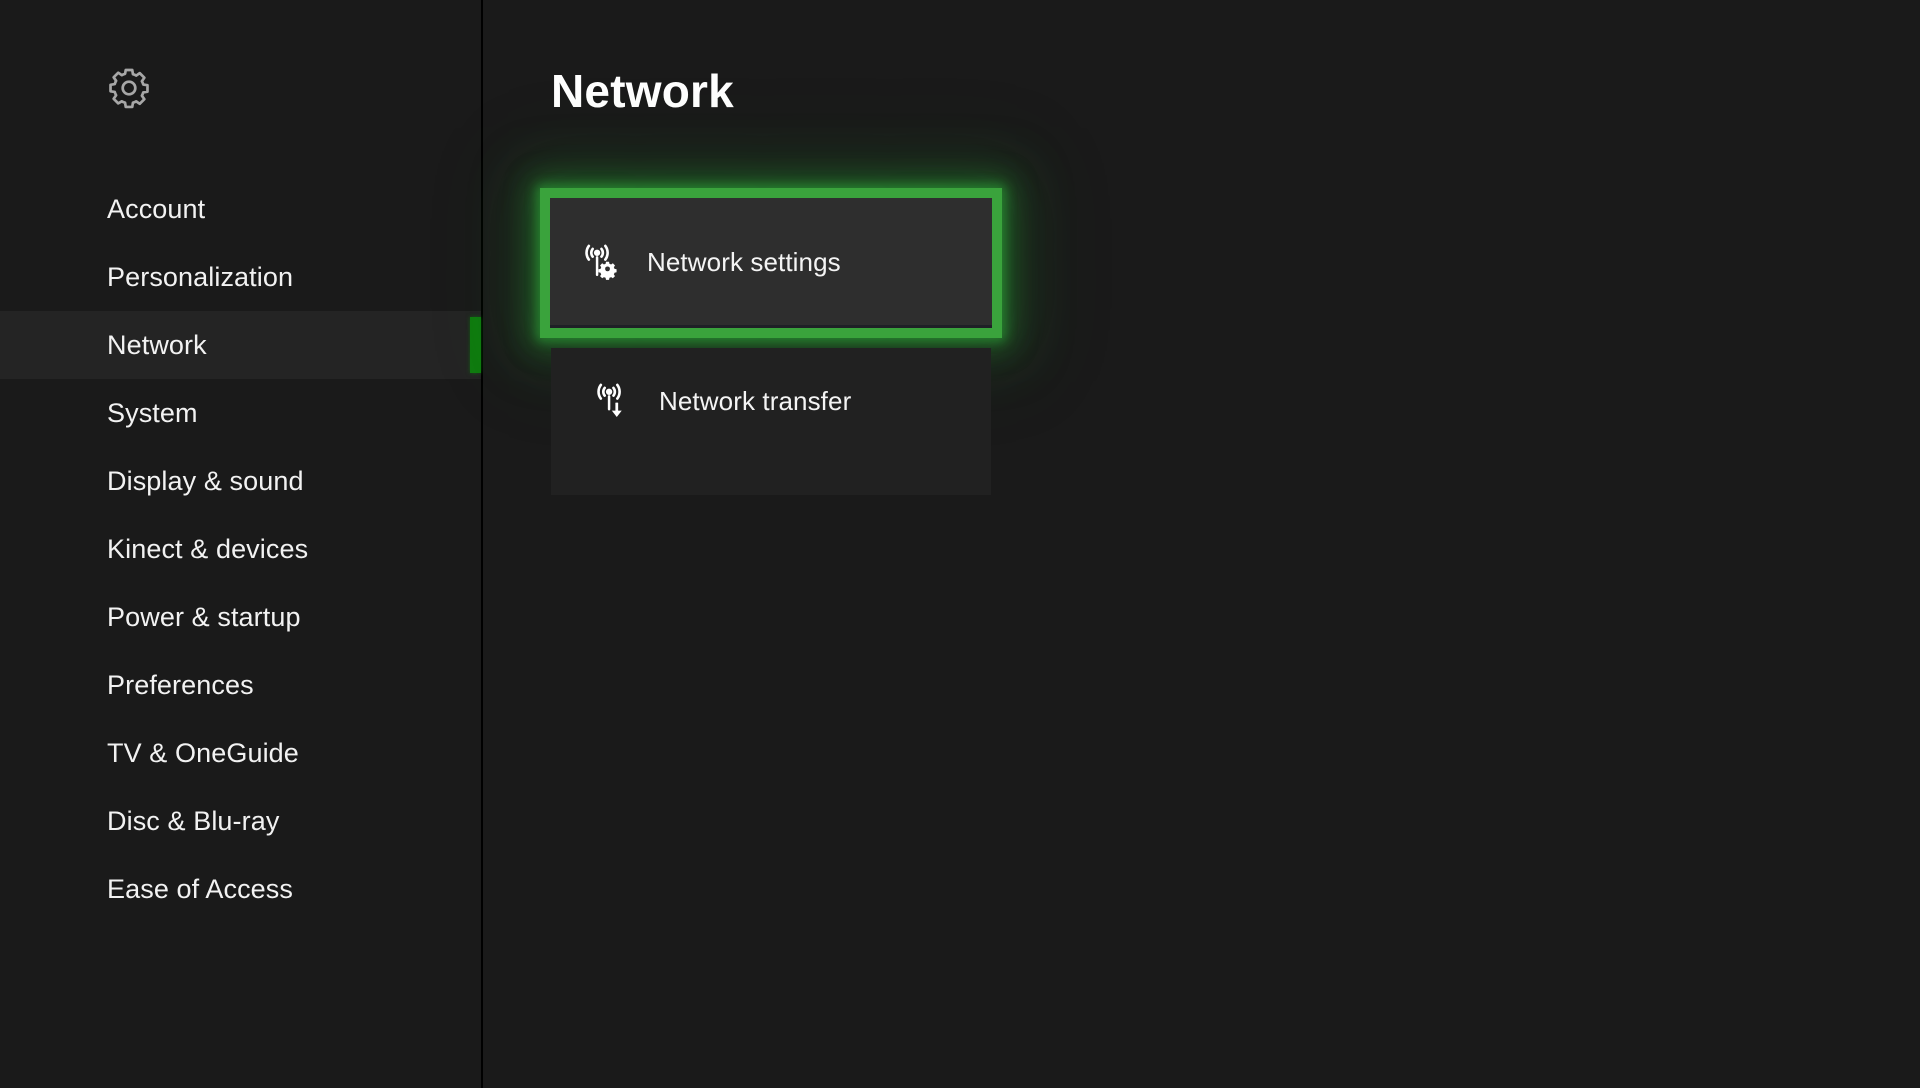  Describe the element at coordinates (157, 344) in the screenshot. I see `sidebar-item-label: Network` at that location.